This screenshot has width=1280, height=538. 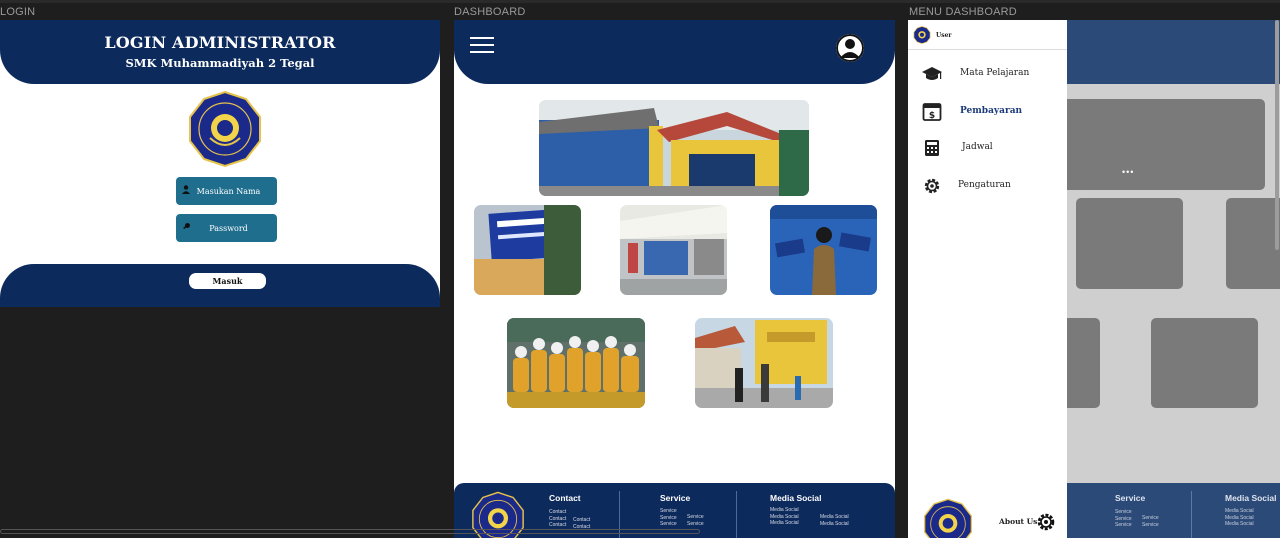 I want to click on menu-item-label: Pengaturan, so click(x=984, y=185).